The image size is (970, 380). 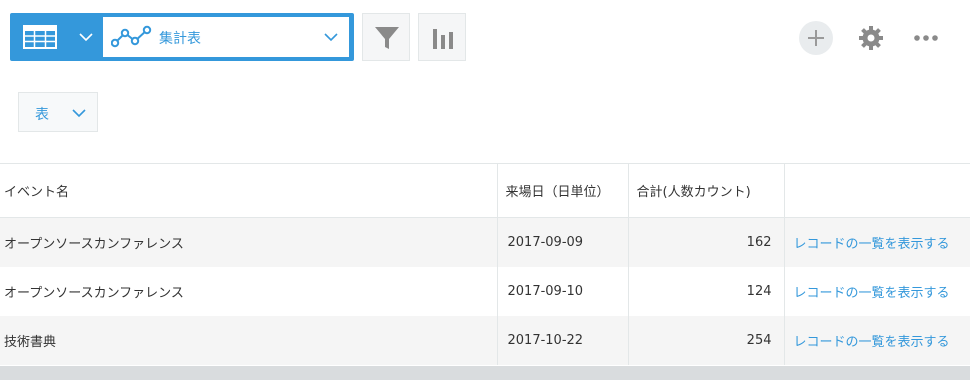 I want to click on cell-count: 162, so click(x=705, y=242).